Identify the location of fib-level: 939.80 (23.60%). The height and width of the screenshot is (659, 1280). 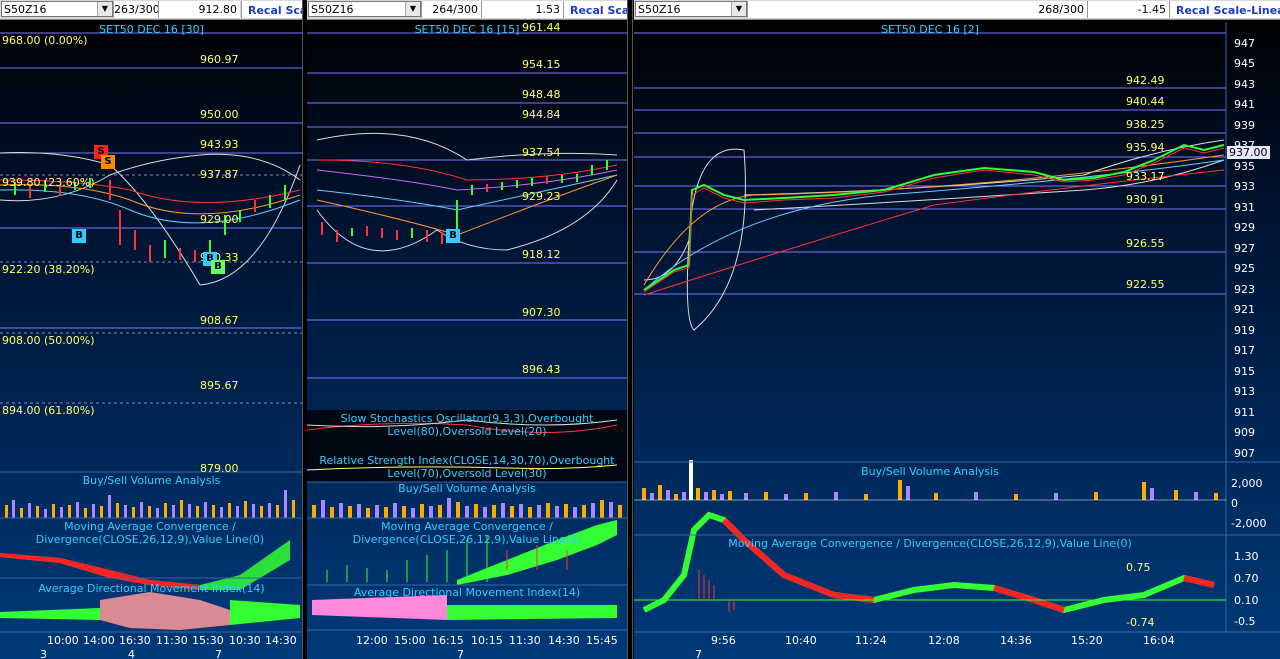
(48, 182).